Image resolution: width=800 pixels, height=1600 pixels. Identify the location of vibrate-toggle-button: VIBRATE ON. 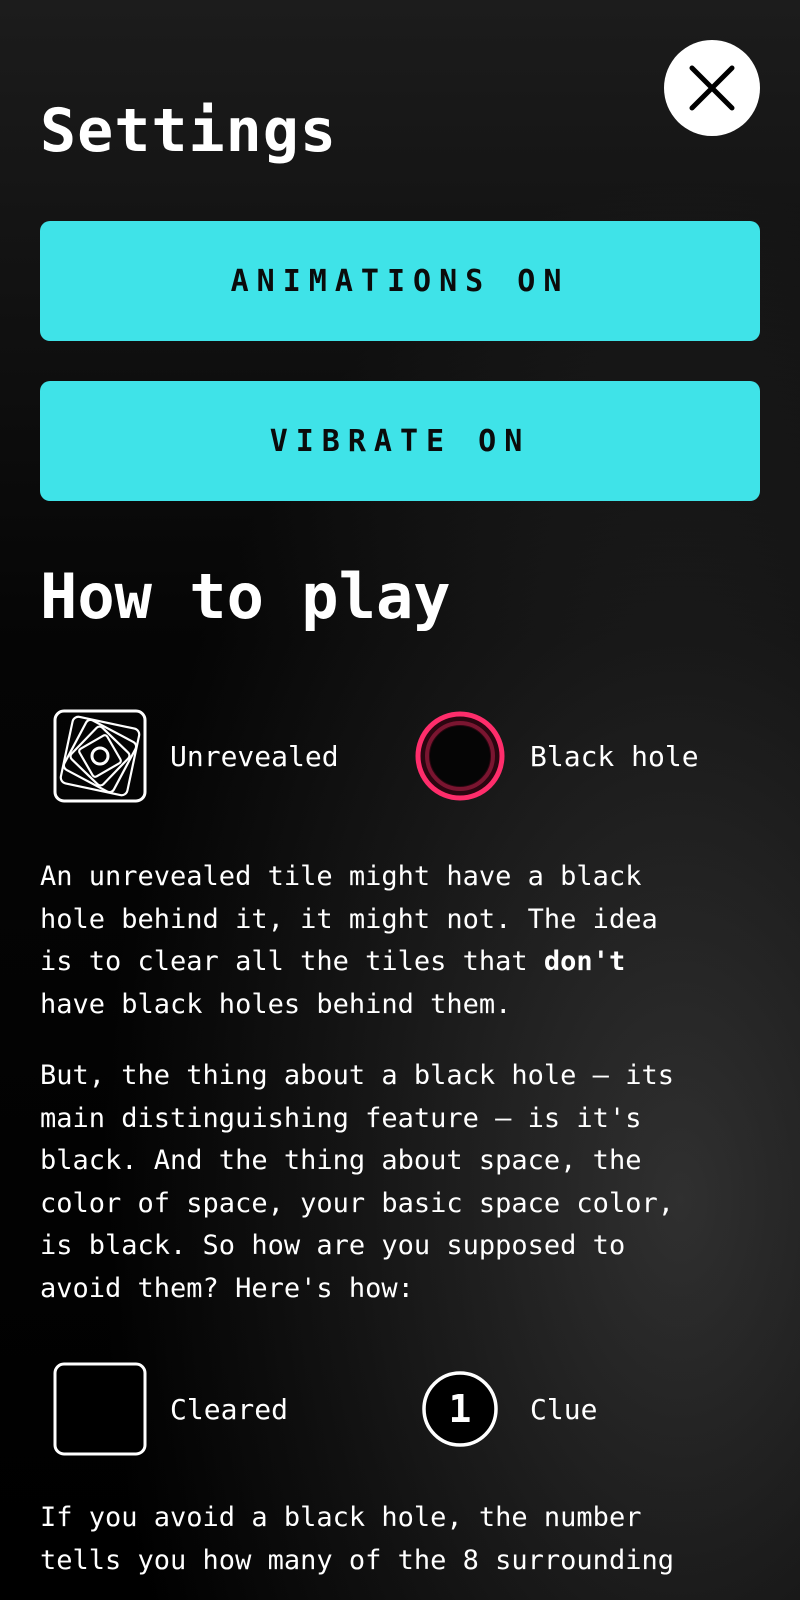
(400, 441).